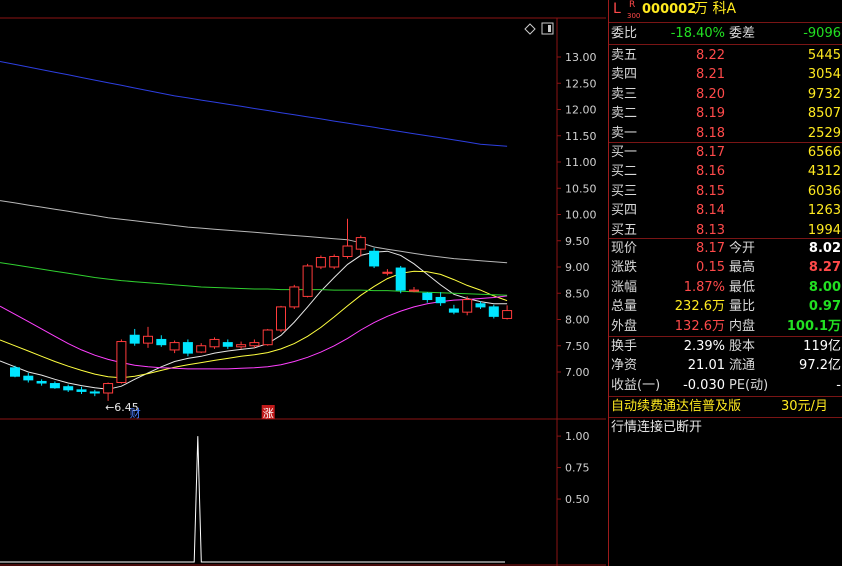 The width and height of the screenshot is (842, 566). What do you see at coordinates (697, 33) in the screenshot?
I see `weibi-value: -18.40%` at bounding box center [697, 33].